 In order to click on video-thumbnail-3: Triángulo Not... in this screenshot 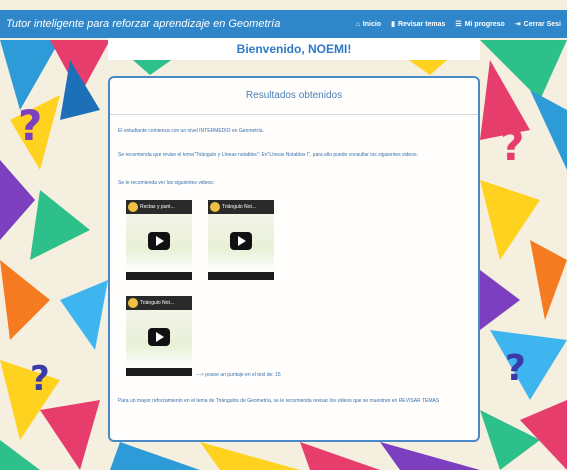, I will do `click(159, 336)`.